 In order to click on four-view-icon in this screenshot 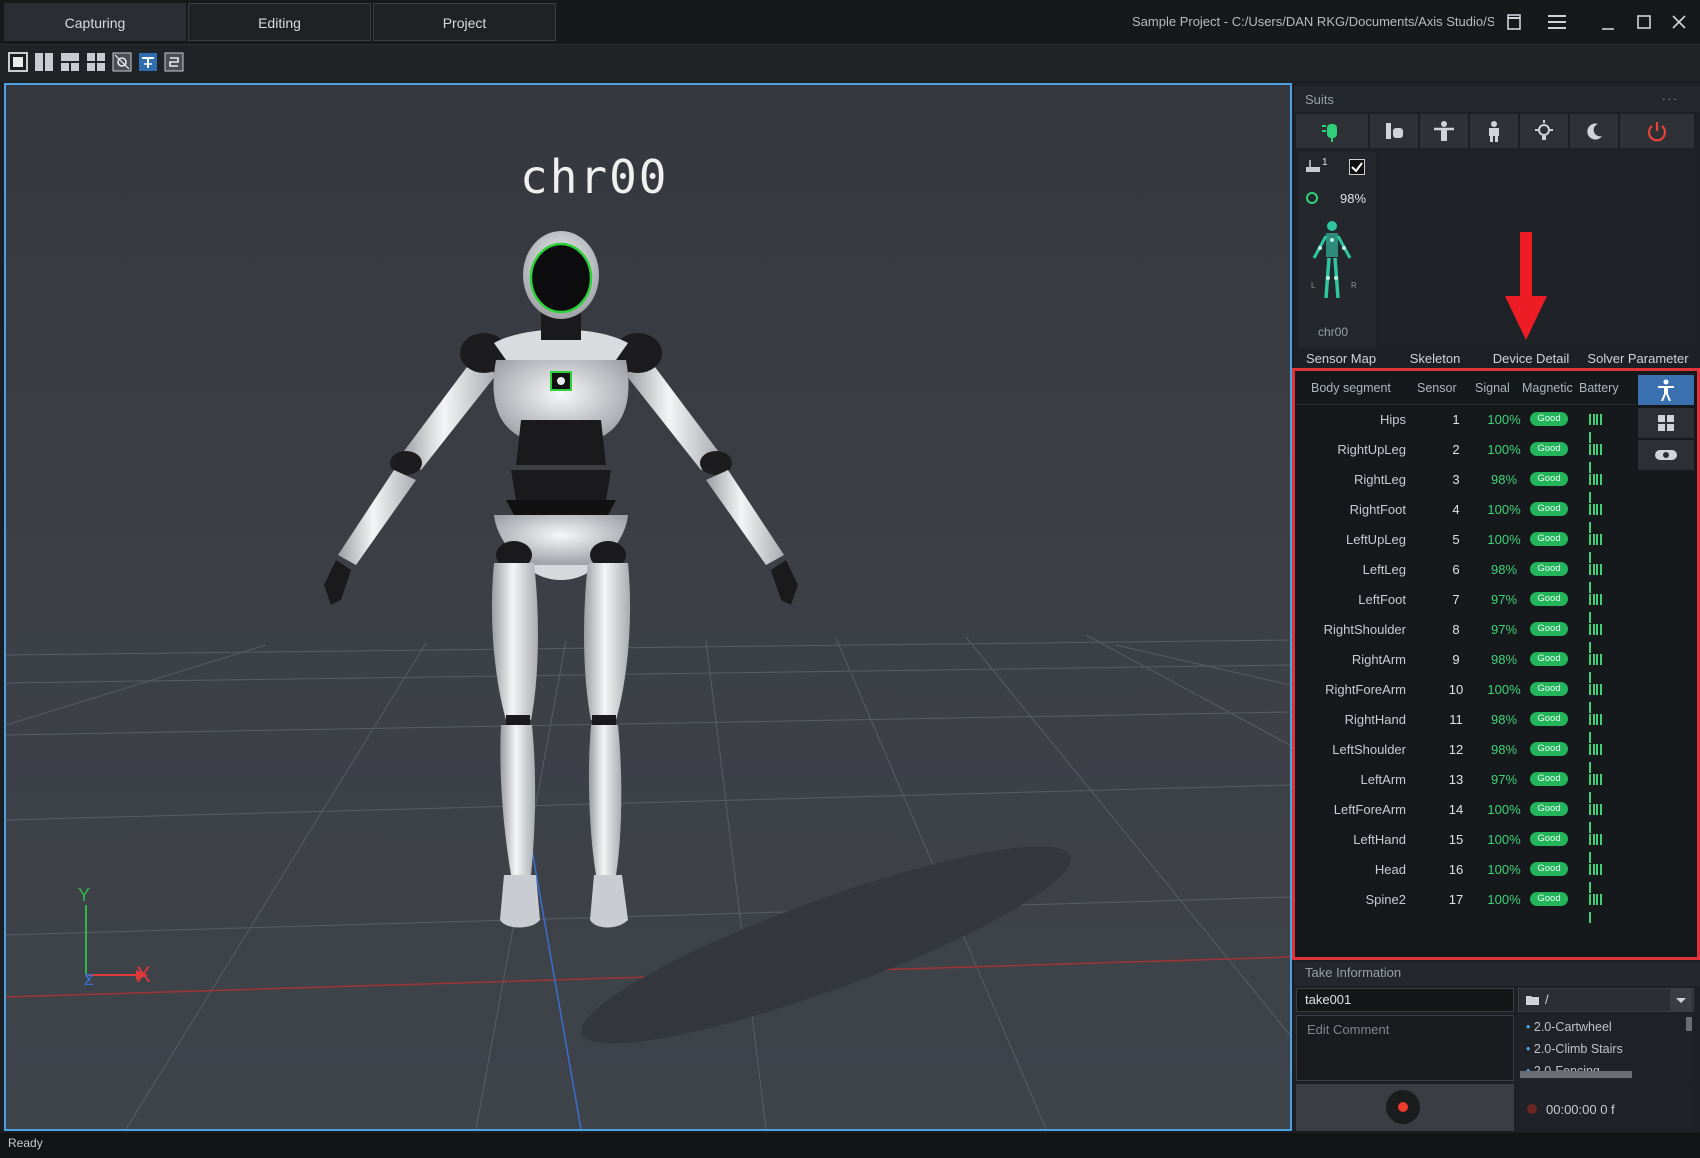, I will do `click(96, 62)`.